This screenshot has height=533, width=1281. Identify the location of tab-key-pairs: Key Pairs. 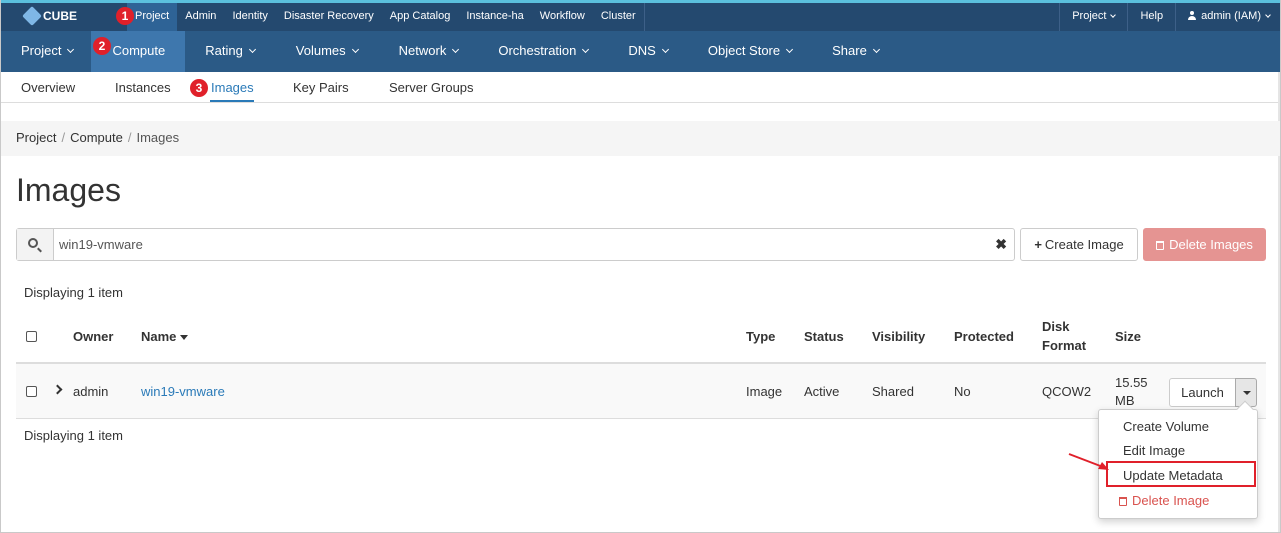
(321, 87).